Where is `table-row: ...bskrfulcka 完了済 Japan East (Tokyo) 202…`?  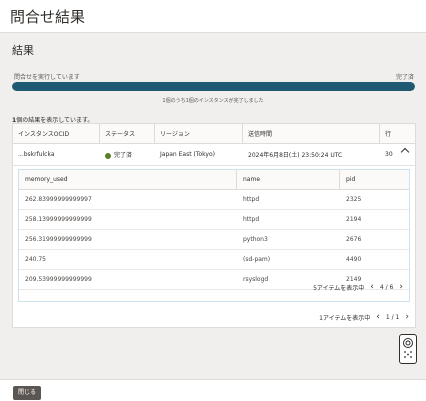 table-row: ...bskrfulcka 完了済 Japan East (Tokyo) 202… is located at coordinates (214, 155).